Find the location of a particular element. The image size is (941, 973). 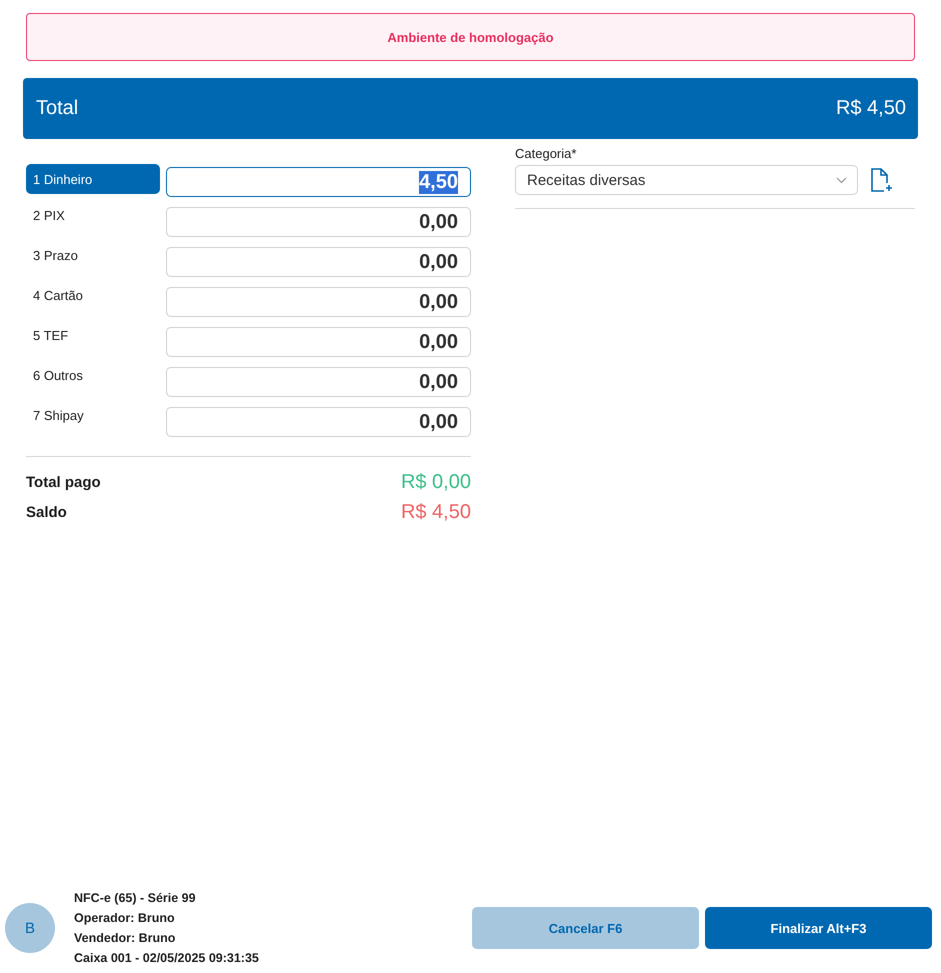

session-info-text: Caixa 001 - 02/05/2025 09:31:35 is located at coordinates (167, 958).